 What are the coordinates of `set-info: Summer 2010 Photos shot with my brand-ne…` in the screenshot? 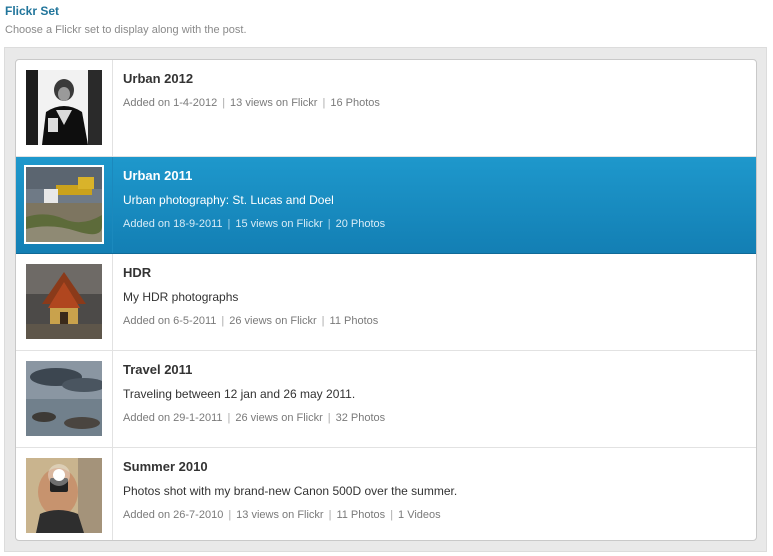 It's located at (434, 490).